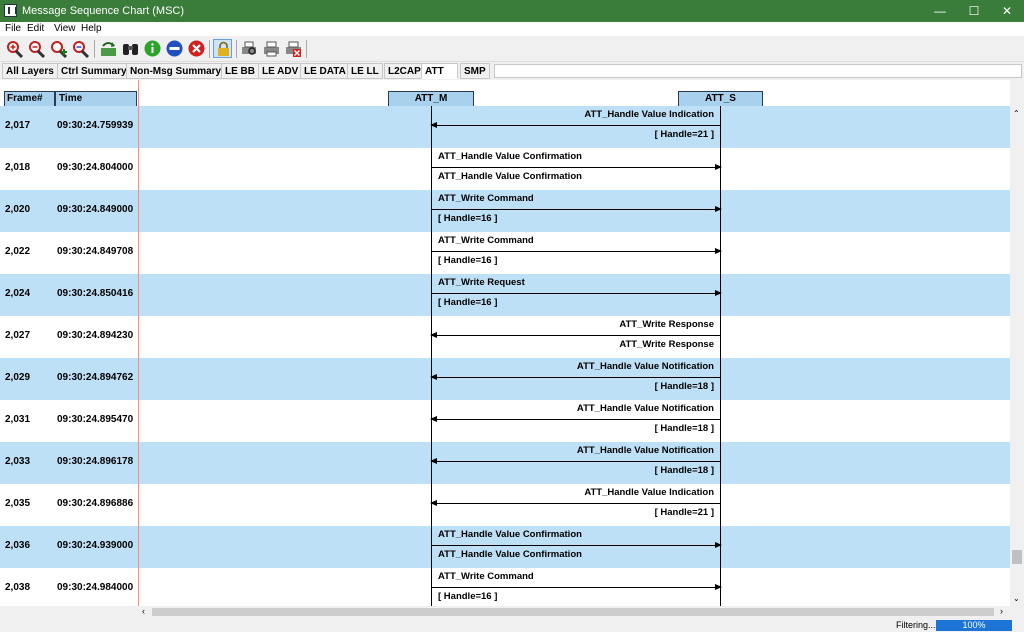  I want to click on status-bar: Filtering... 100%, so click(512, 625).